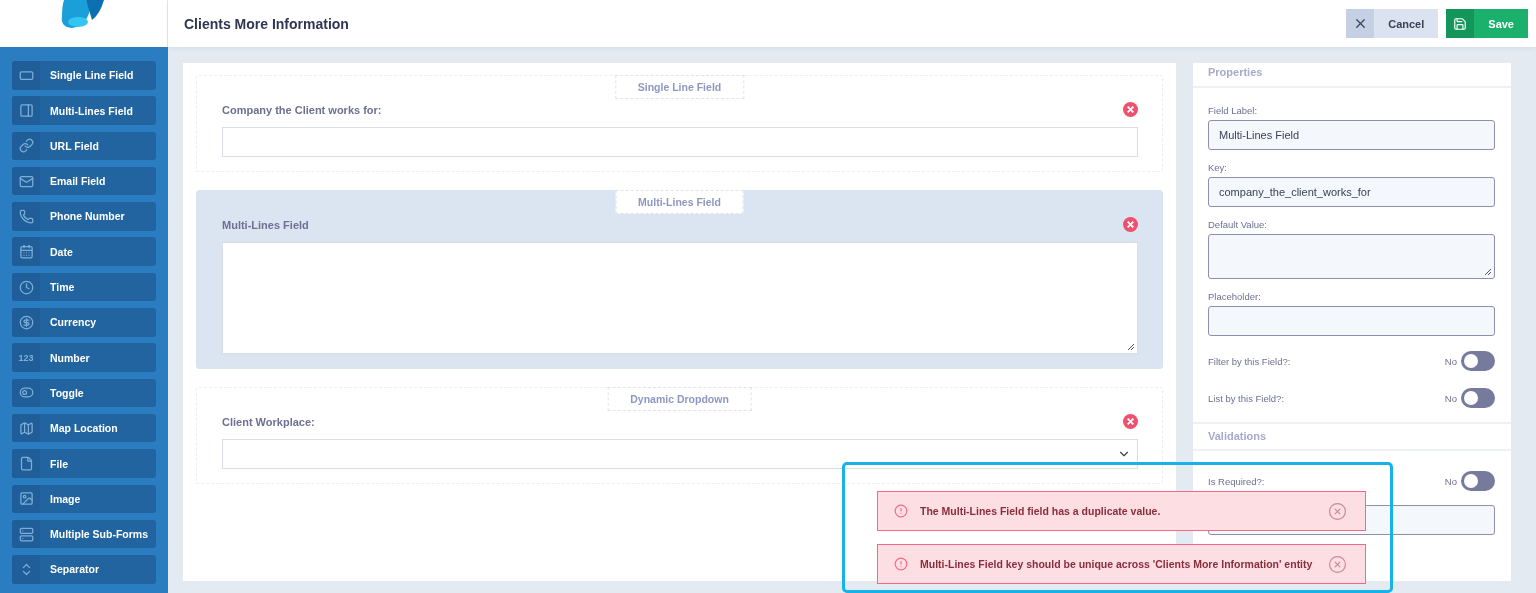 Image resolution: width=1536 pixels, height=593 pixels. What do you see at coordinates (1351, 321) in the screenshot?
I see `property-input` at bounding box center [1351, 321].